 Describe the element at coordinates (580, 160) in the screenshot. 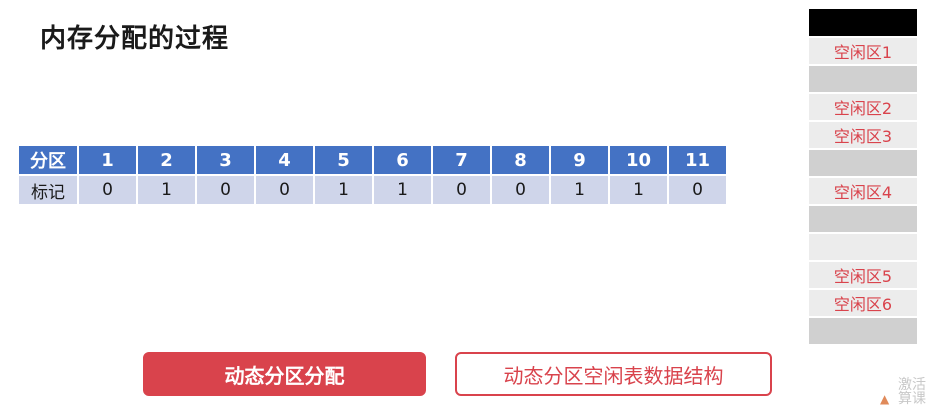

I see `partition-number: 9` at that location.